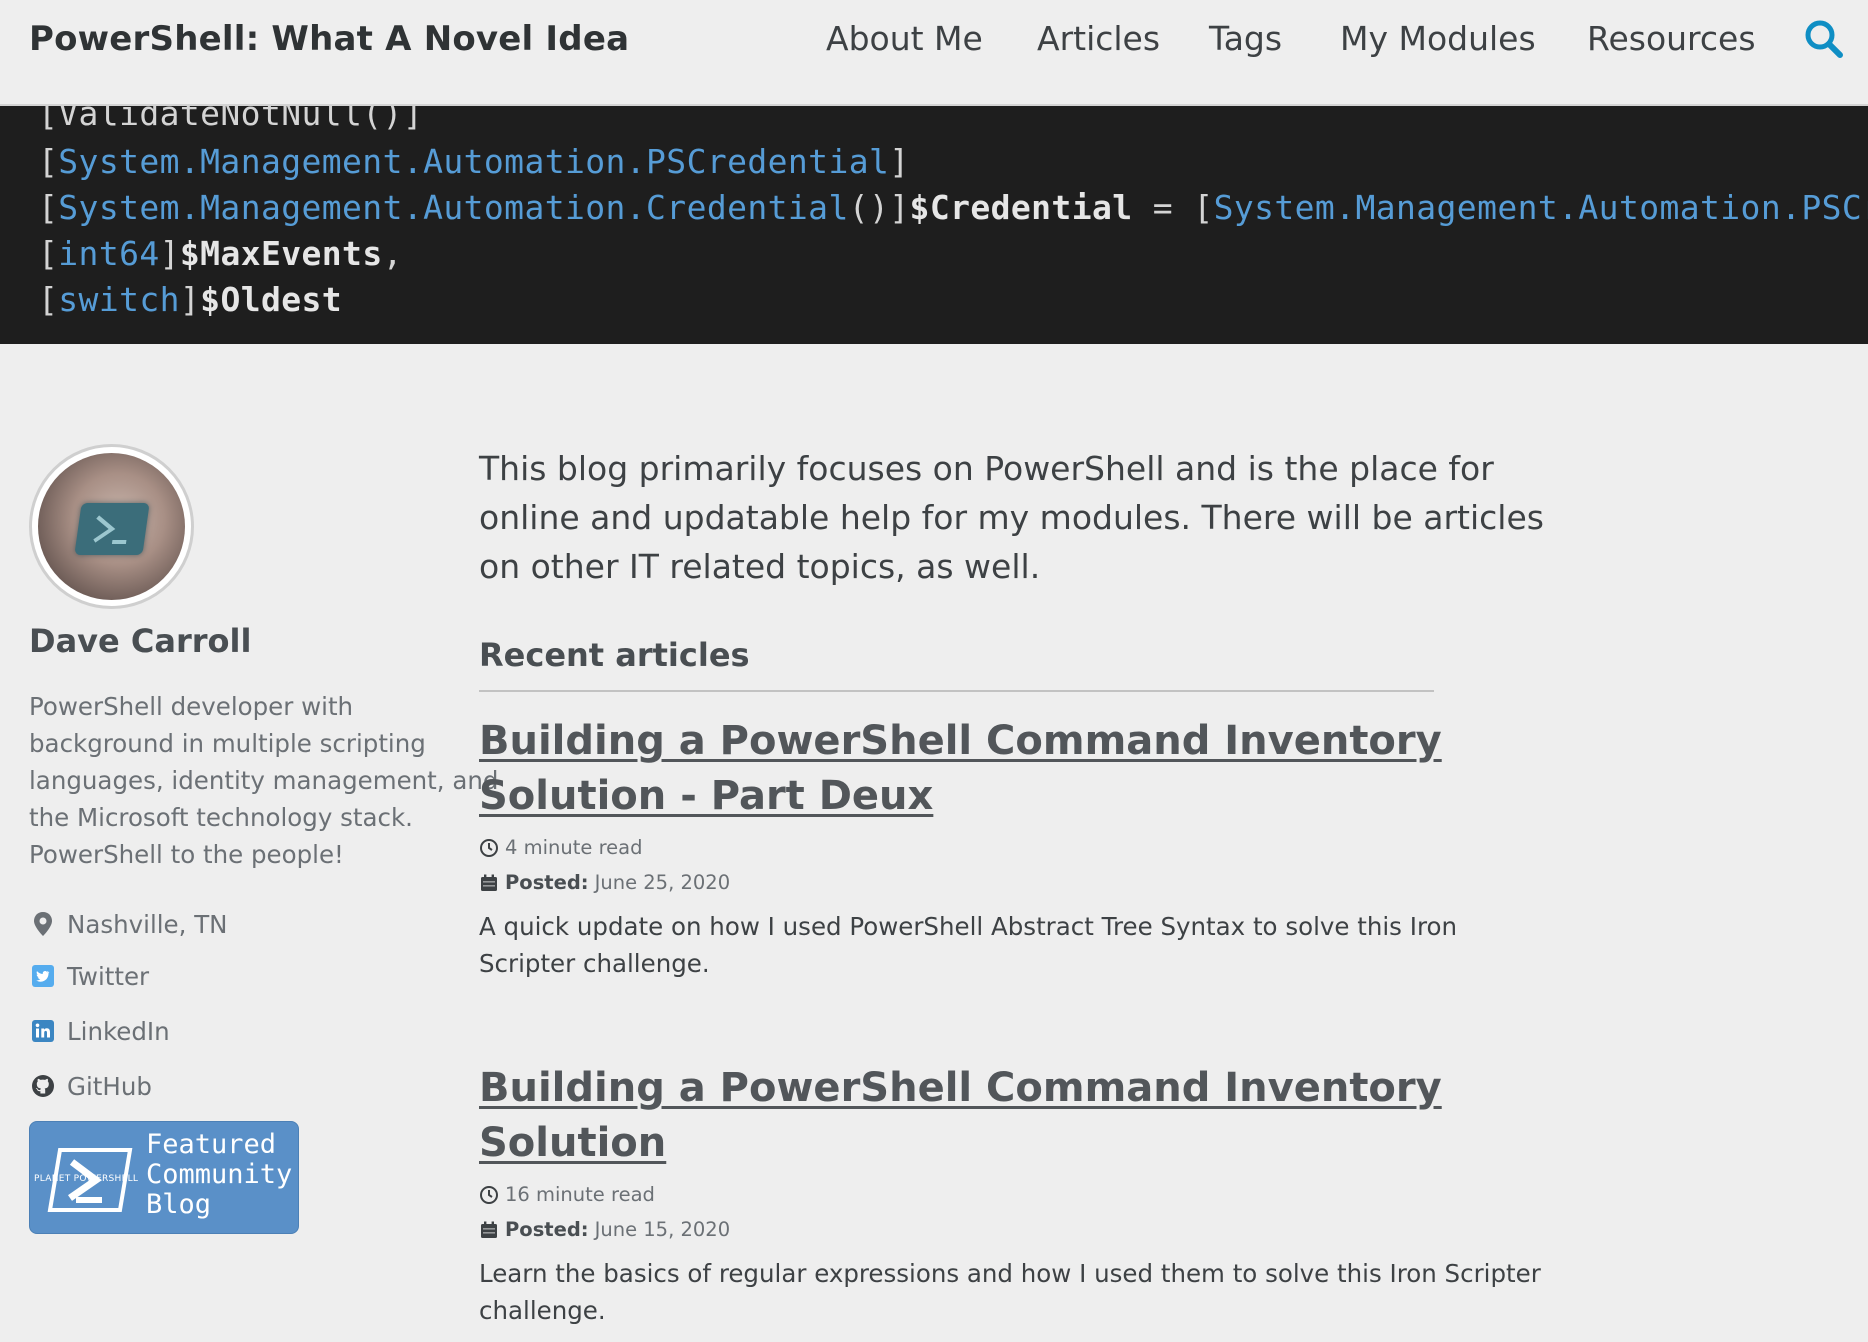 The image size is (1868, 1342). What do you see at coordinates (281, 253) in the screenshot?
I see `code-token: $MaxEvents` at bounding box center [281, 253].